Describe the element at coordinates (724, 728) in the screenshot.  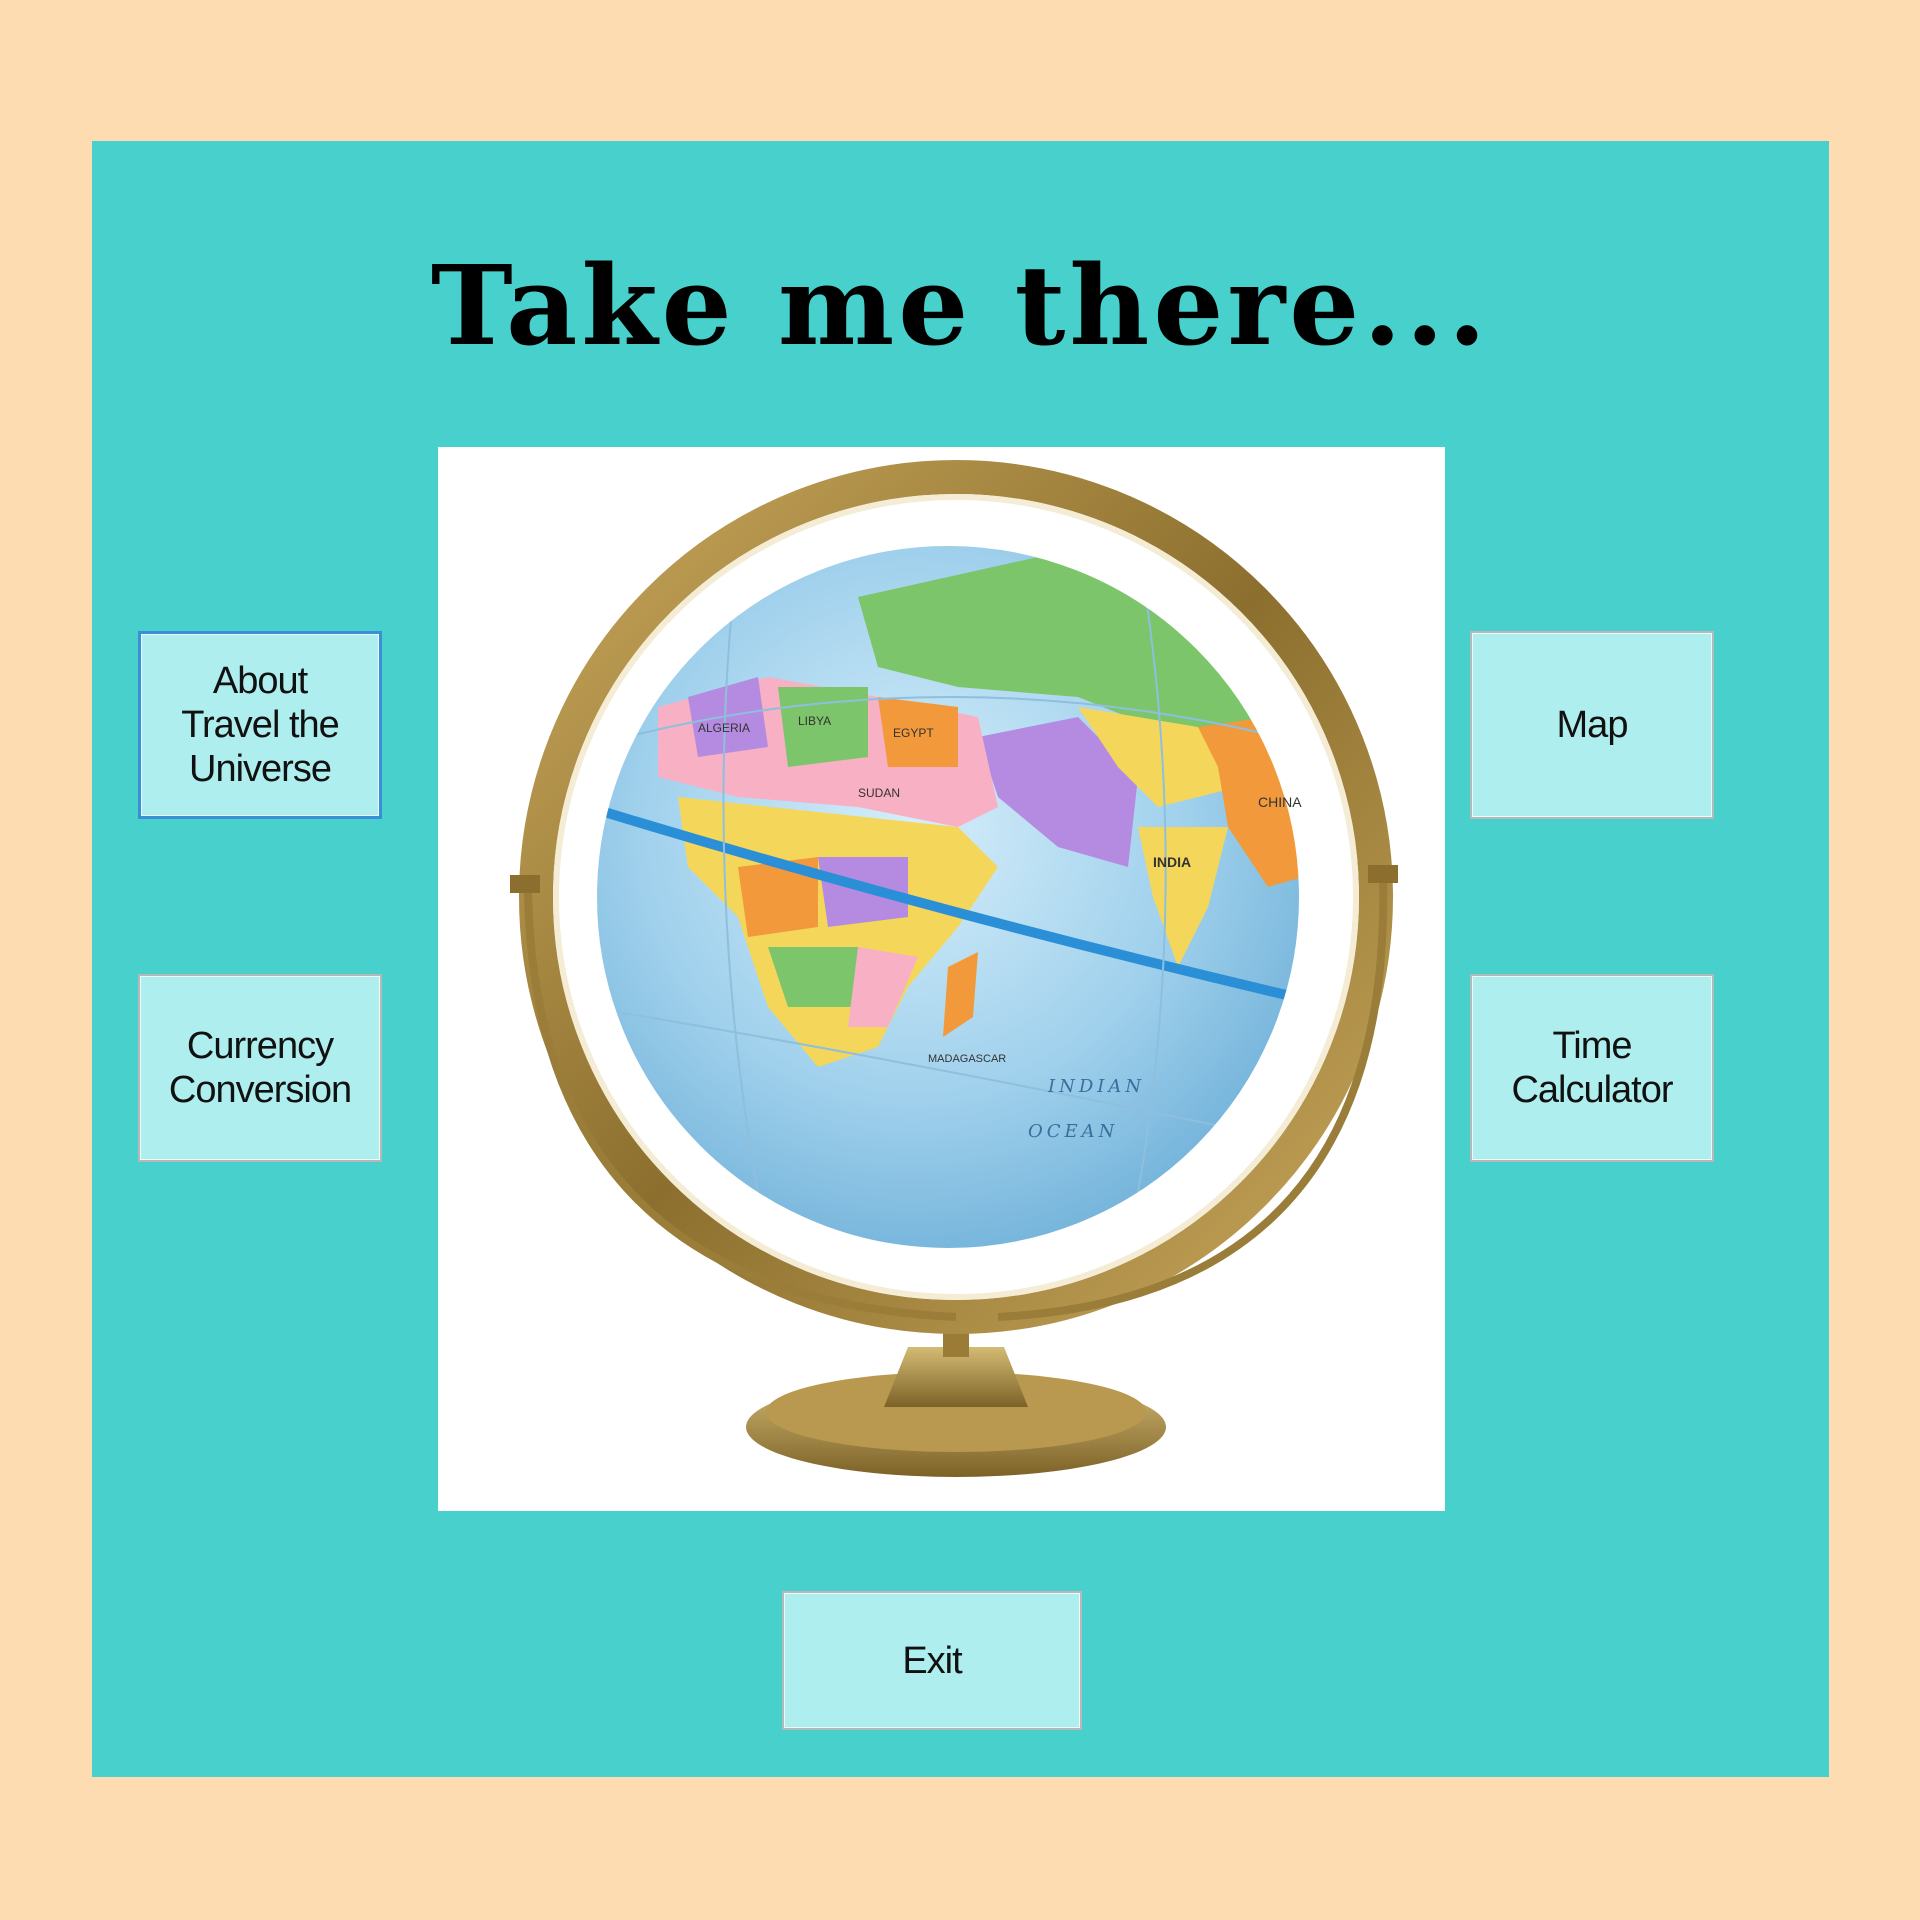
I see `map-label-algeria: ALGERIA` at that location.